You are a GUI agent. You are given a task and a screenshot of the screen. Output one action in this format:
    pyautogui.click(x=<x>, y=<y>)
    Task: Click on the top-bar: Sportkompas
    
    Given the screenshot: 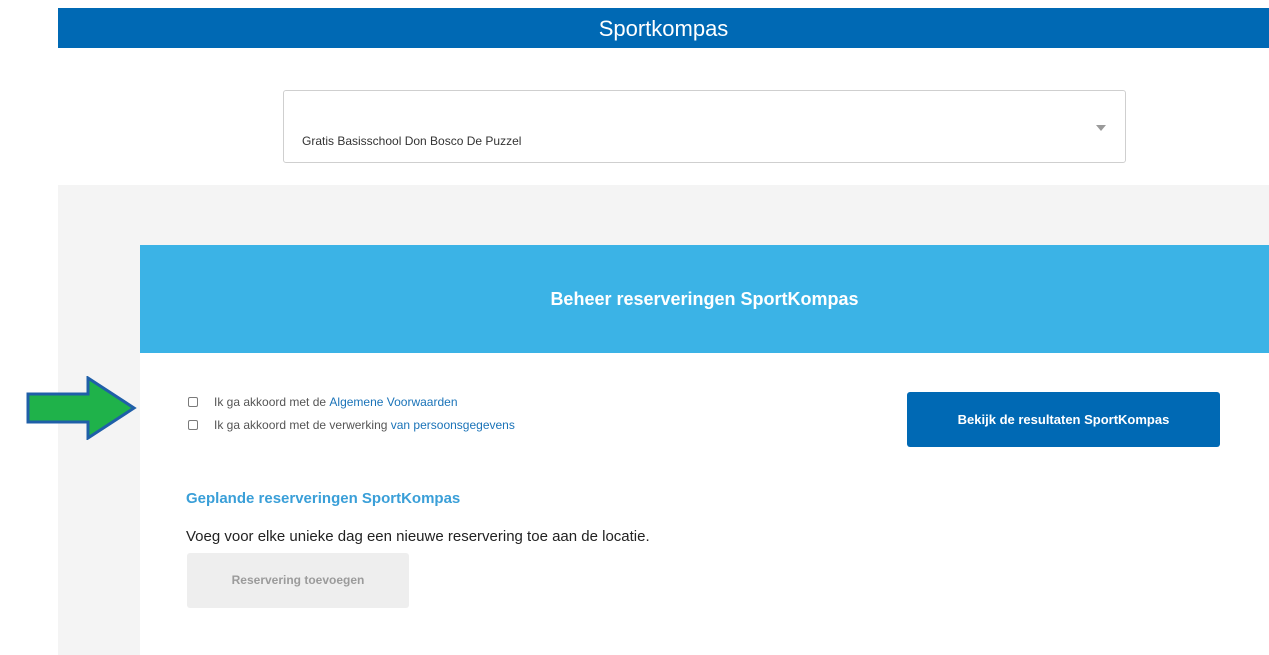 What is the action you would take?
    pyautogui.click(x=663, y=28)
    